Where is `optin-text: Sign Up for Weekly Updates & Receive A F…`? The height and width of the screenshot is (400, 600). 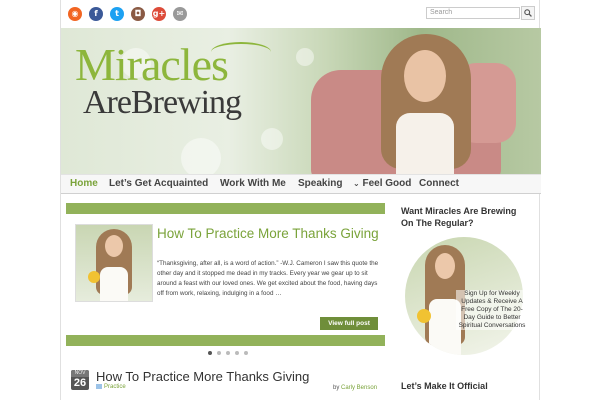
optin-text: Sign Up for Weekly Updates & Receive A F… is located at coordinates (492, 310).